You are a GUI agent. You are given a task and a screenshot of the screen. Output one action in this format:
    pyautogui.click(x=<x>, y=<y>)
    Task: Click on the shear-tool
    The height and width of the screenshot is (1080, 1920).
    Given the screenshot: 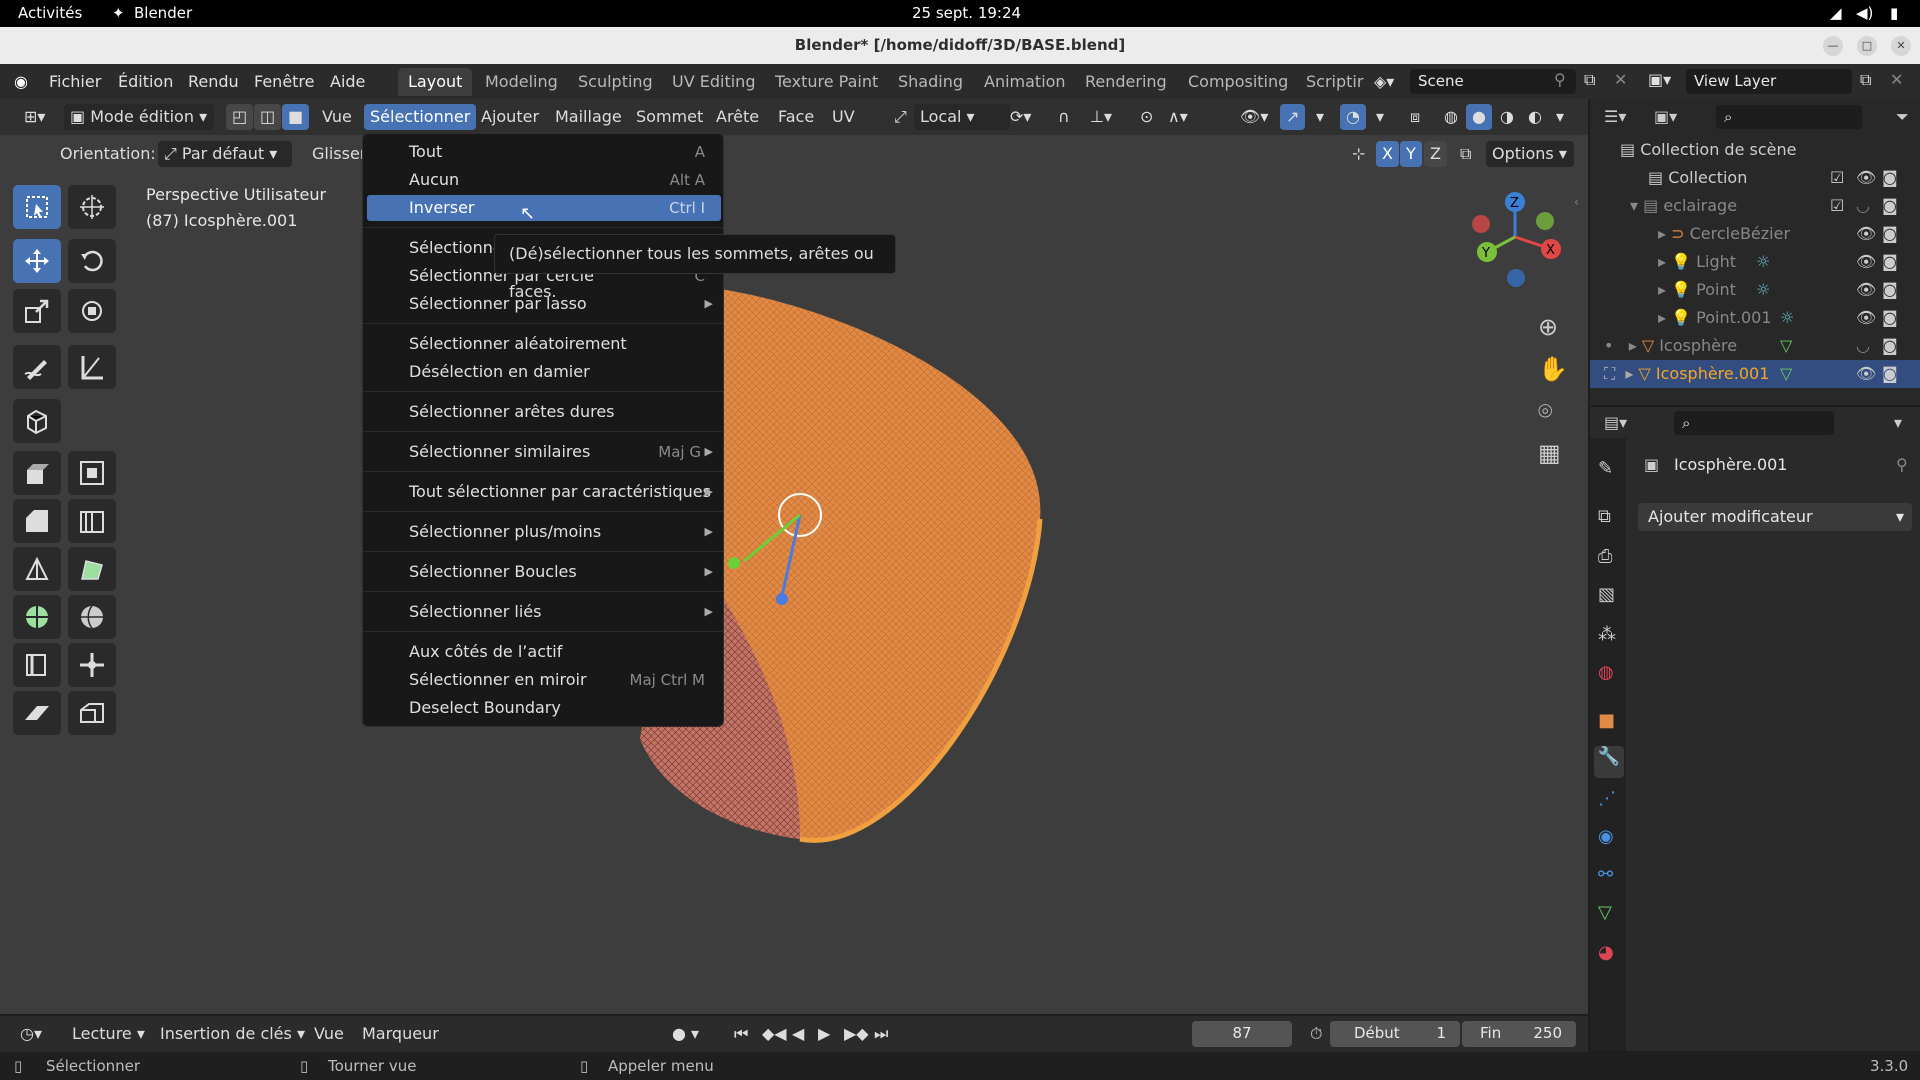 What is the action you would take?
    pyautogui.click(x=37, y=713)
    